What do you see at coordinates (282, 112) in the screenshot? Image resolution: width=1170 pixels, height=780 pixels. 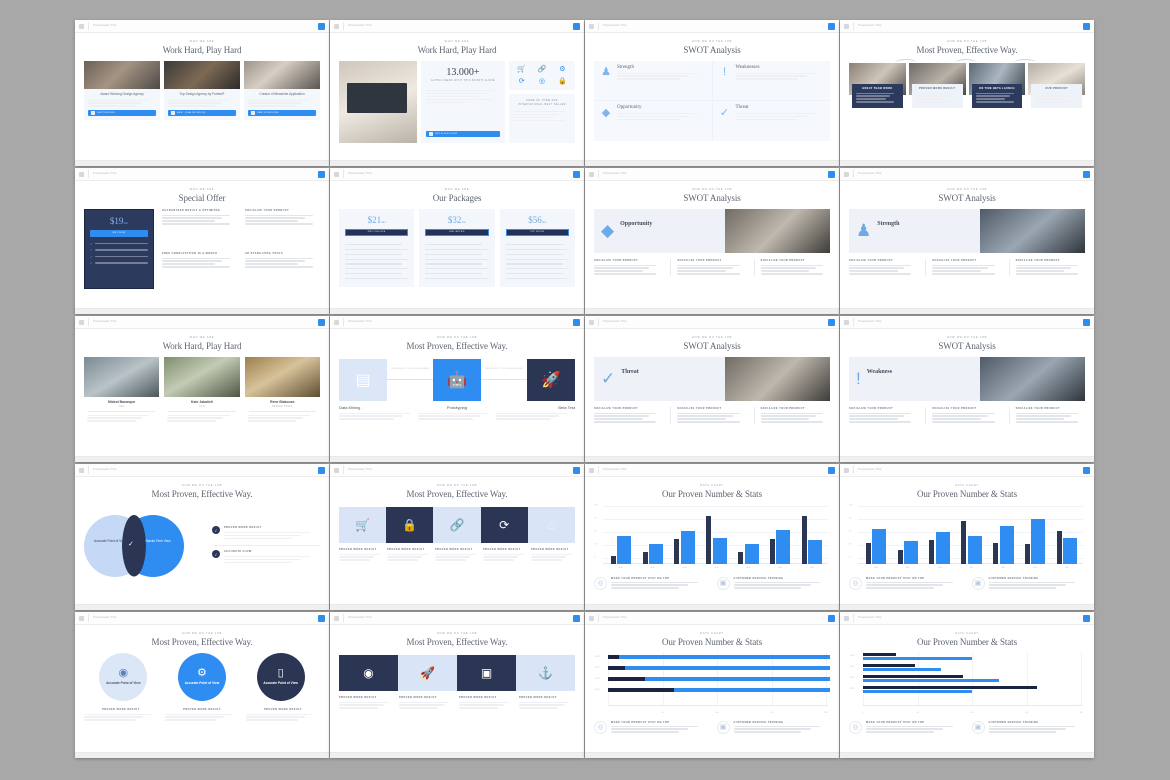 I see `card-button: PARTICIPATIONS` at bounding box center [282, 112].